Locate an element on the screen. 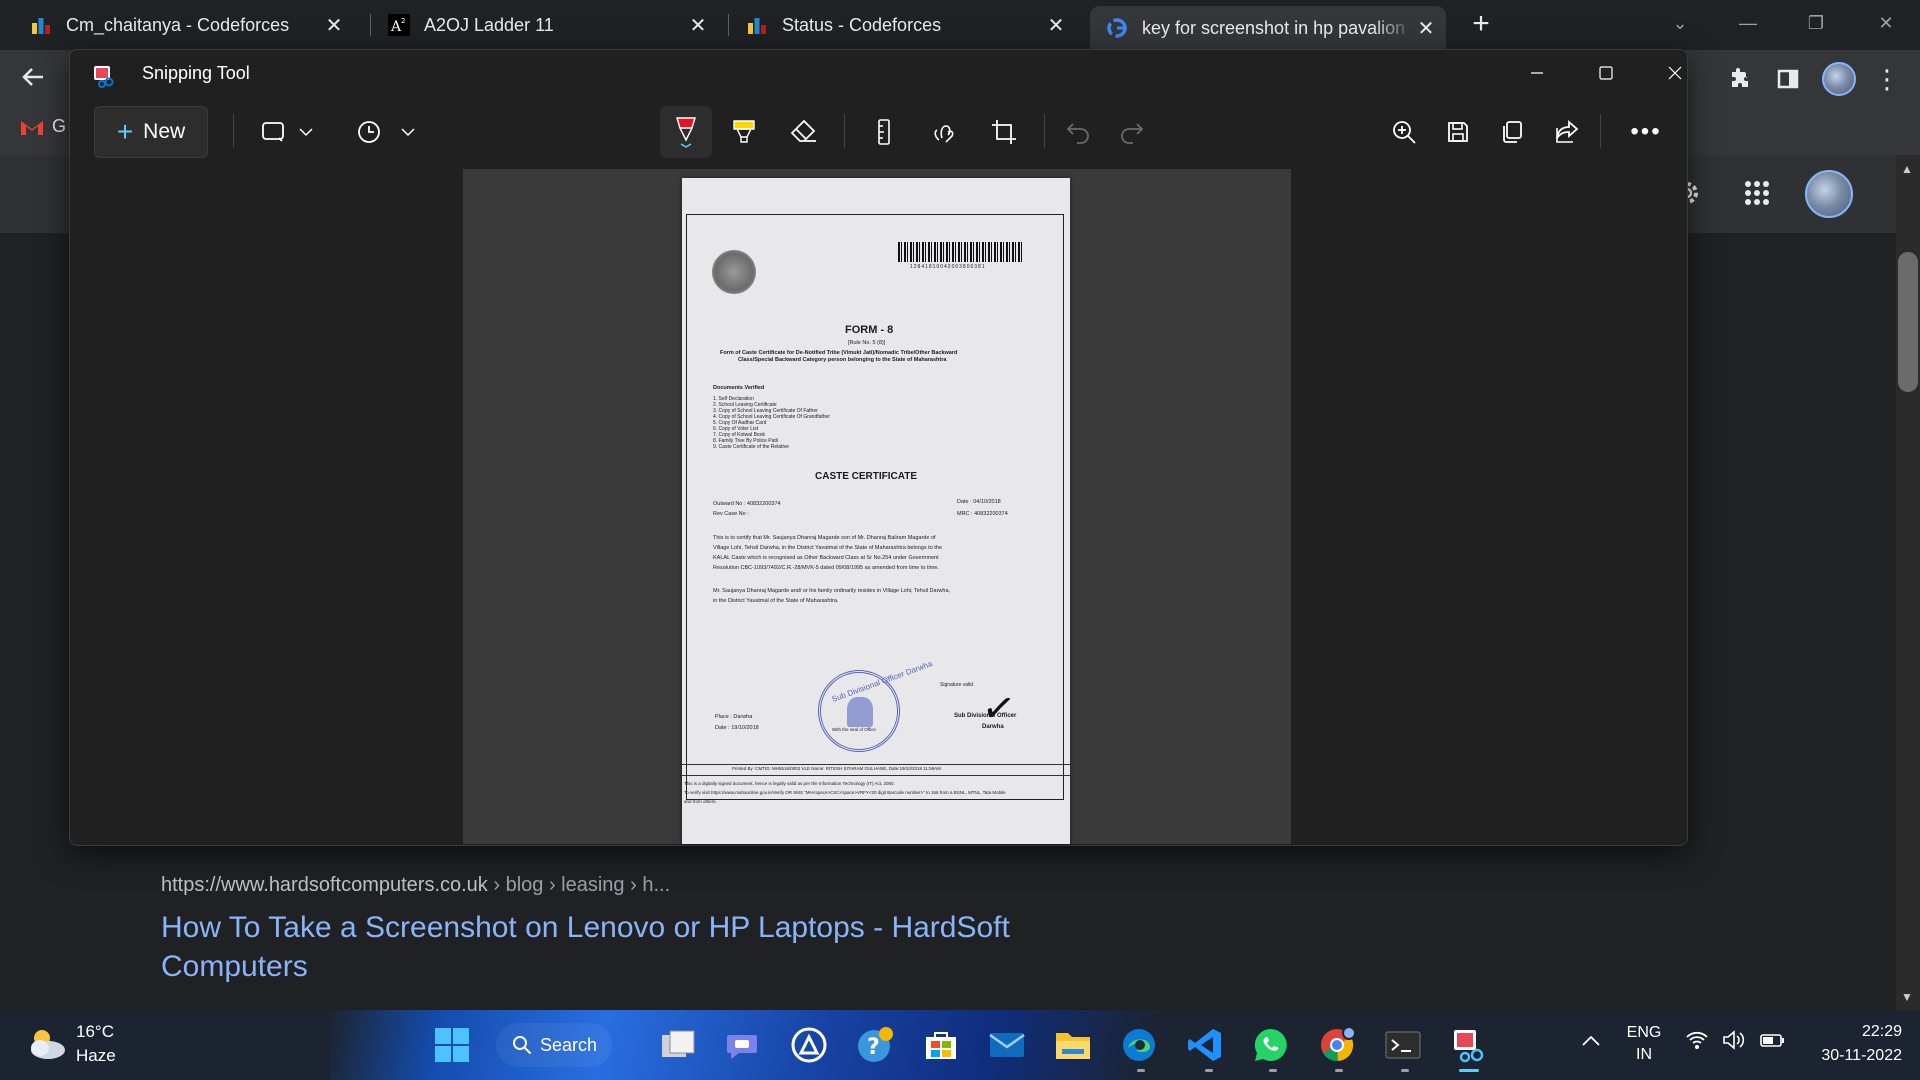 This screenshot has height=1080, width=1920. volume-icon is located at coordinates (1734, 1040).